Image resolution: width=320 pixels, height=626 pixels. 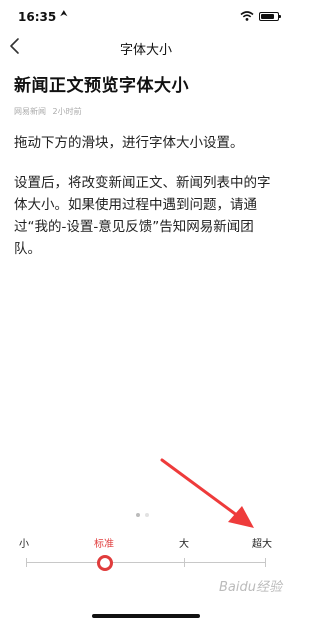 I want to click on nav-bar: 字体大小, so click(x=146, y=46).